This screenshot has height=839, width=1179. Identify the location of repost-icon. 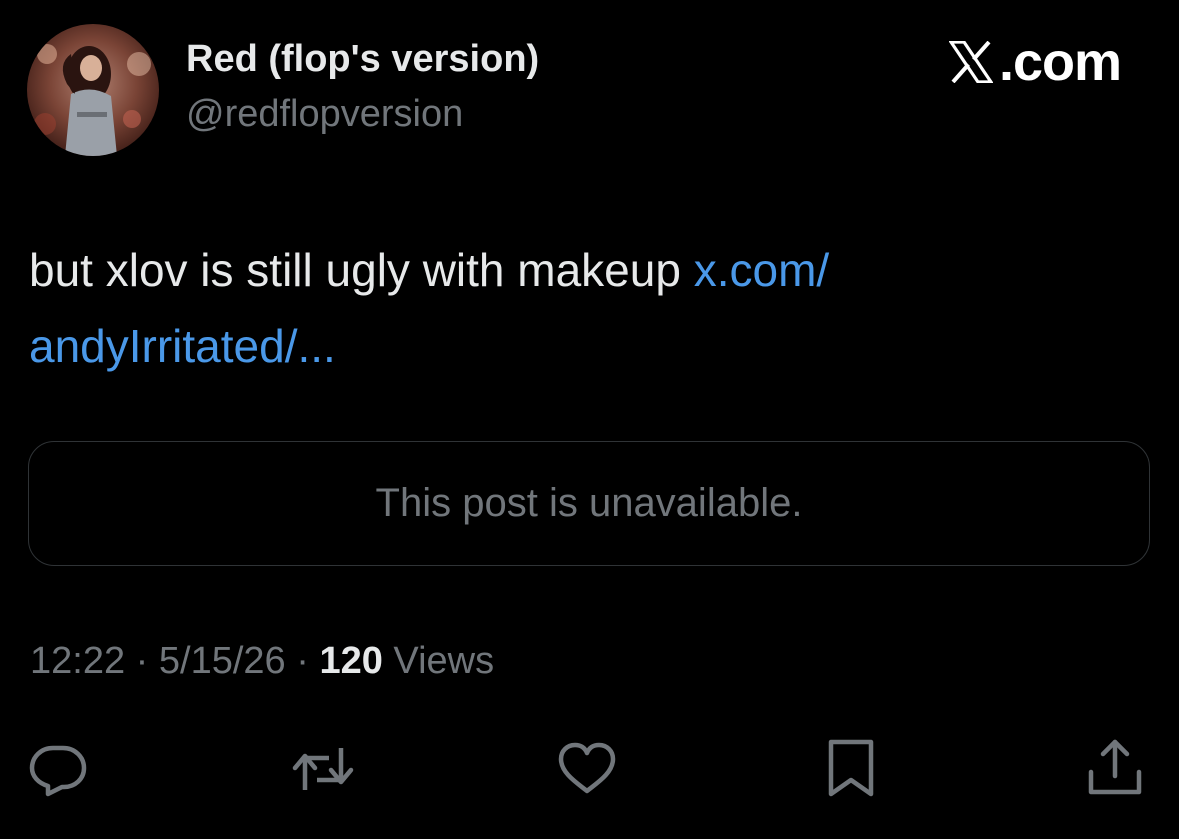
(323, 769).